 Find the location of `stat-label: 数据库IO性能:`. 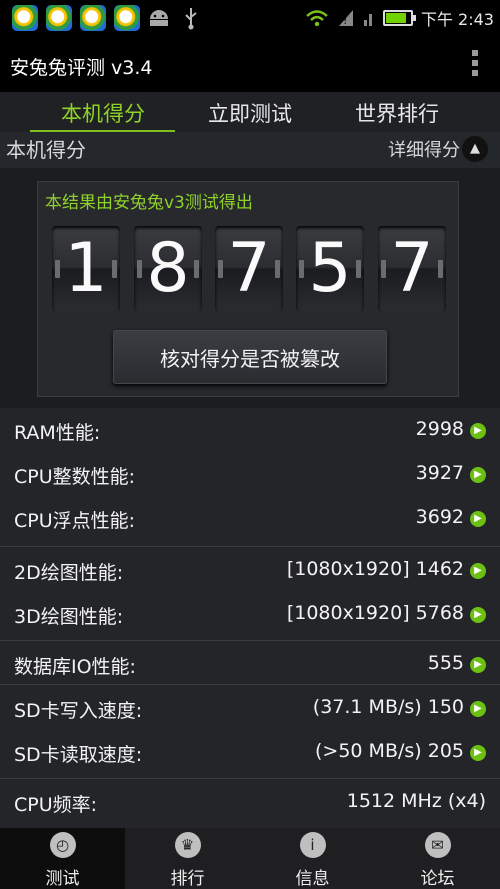

stat-label: 数据库IO性能: is located at coordinates (75, 667).